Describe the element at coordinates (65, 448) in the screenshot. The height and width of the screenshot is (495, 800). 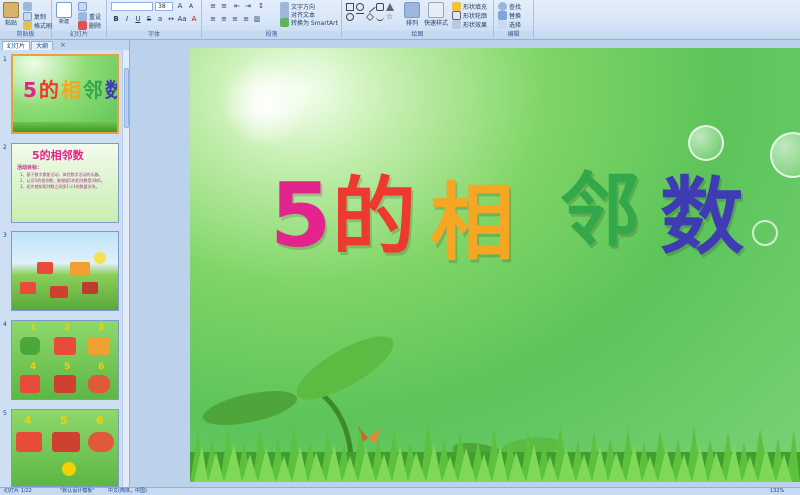
I see `slide-thumbnail-5: 4 5 6` at that location.